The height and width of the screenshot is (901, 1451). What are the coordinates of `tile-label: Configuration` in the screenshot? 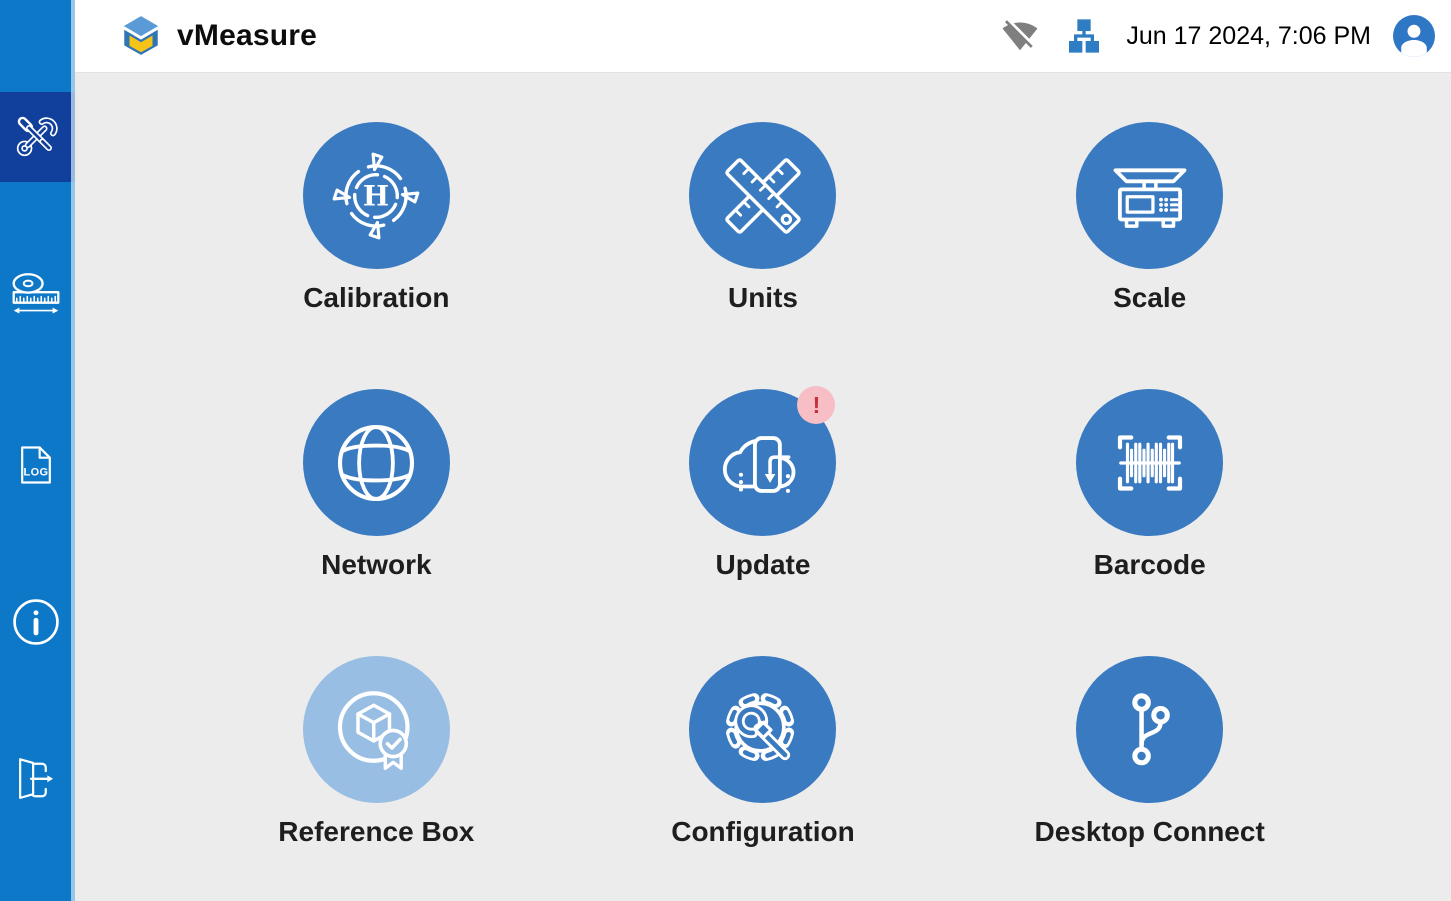 It's located at (763, 831).